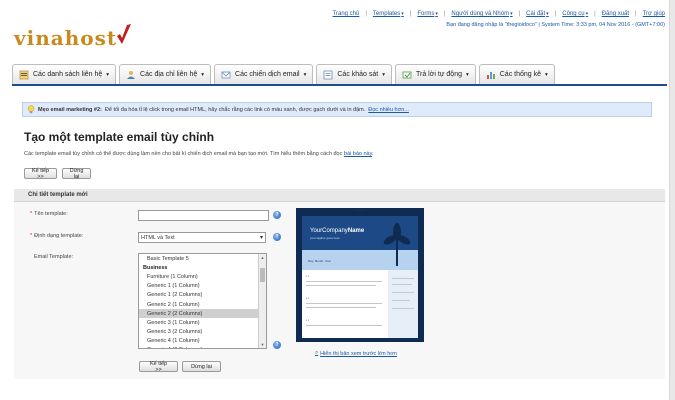  What do you see at coordinates (203, 215) in the screenshot?
I see `template-name-input` at bounding box center [203, 215].